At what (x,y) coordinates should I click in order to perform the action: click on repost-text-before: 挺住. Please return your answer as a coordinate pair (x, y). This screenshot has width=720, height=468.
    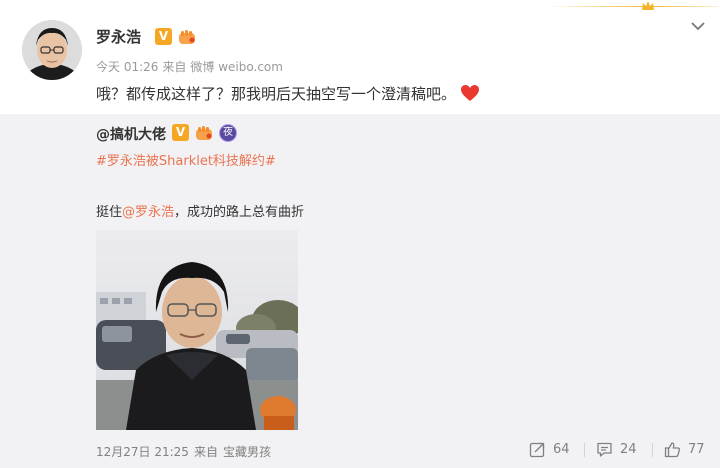
    Looking at the image, I should click on (109, 212).